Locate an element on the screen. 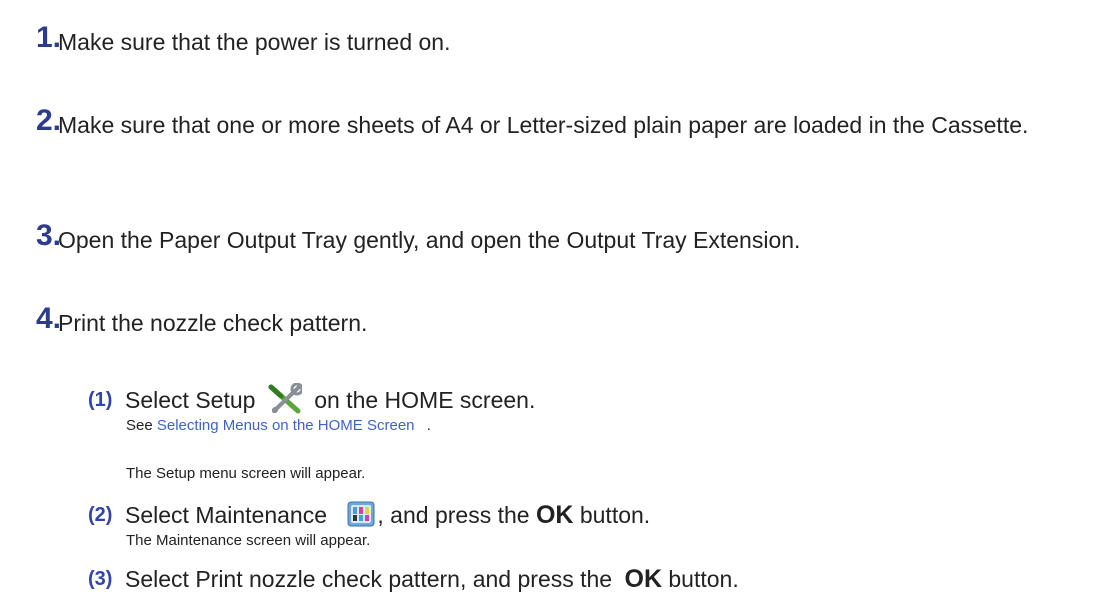  substep-text-before: Select Maintenance is located at coordinates (226, 515).